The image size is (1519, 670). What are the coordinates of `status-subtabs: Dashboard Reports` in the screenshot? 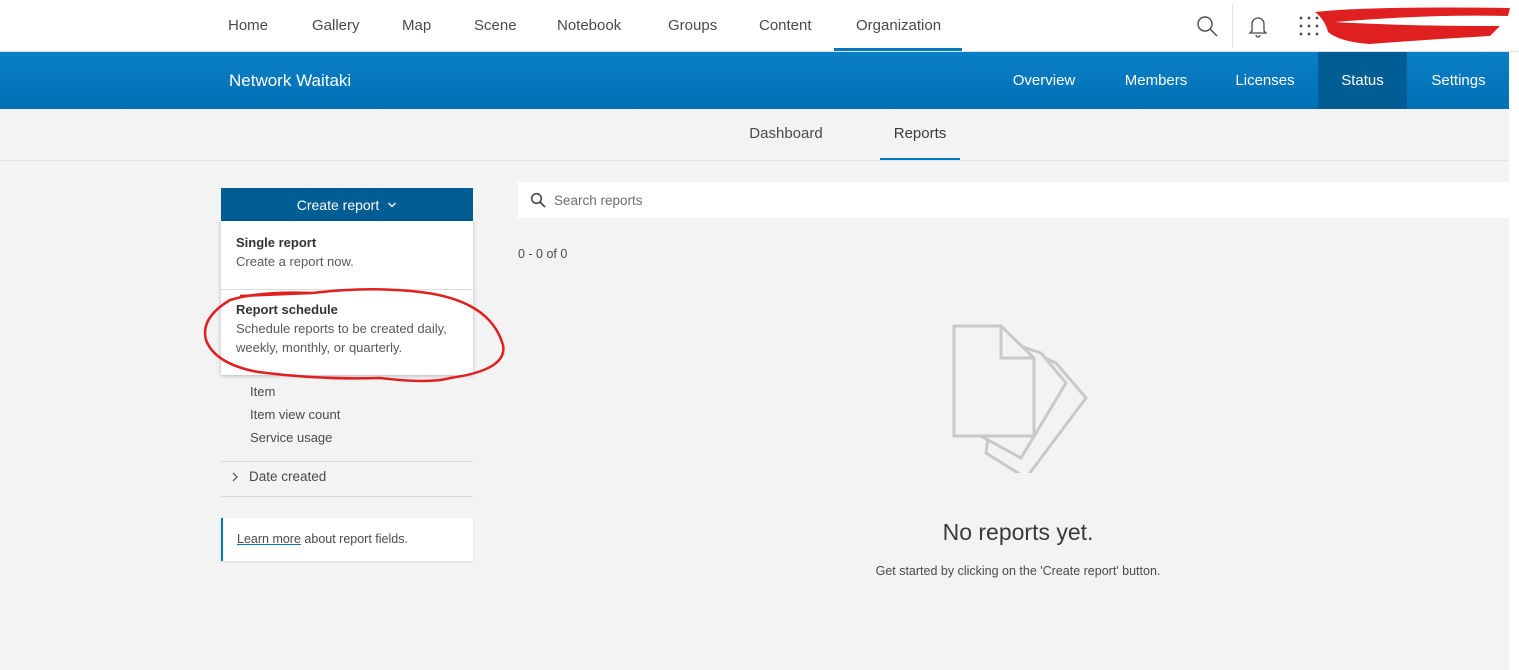 It's located at (754, 135).